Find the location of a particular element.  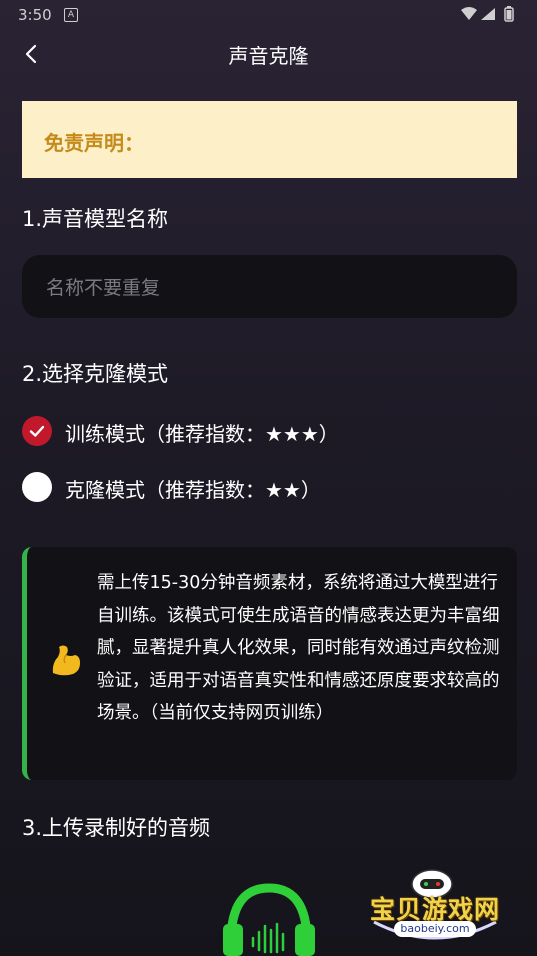

radio-label-training: 训练模式（推荐指数：★★★） is located at coordinates (202, 434).